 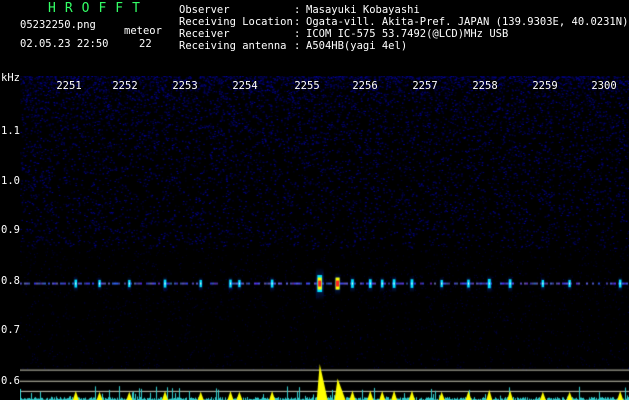 I want to click on x-tick-label: 2259, so click(x=545, y=86).